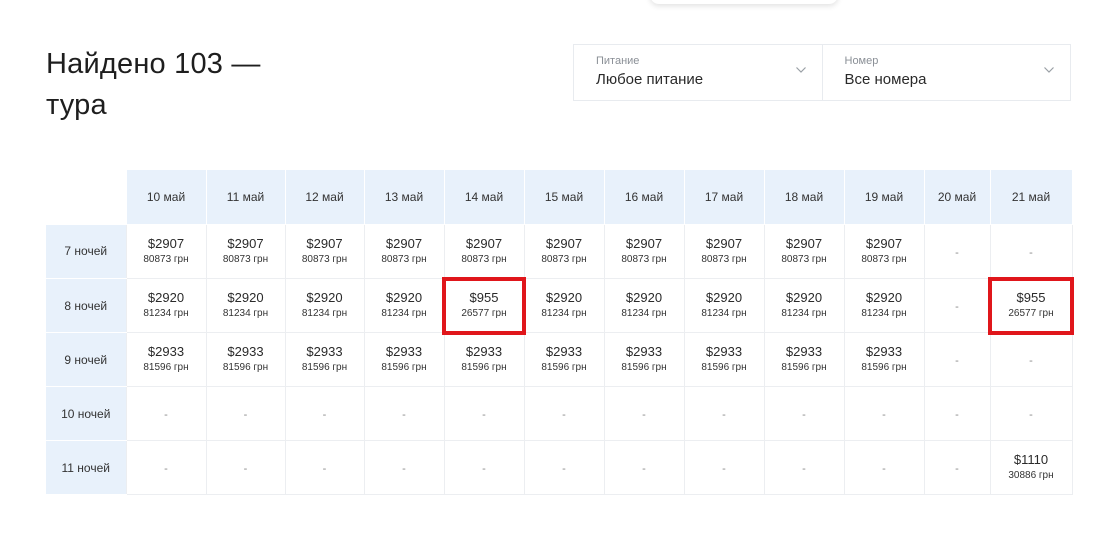  Describe the element at coordinates (1031, 467) in the screenshot. I see `price-cell: $1110 30886 грн` at that location.